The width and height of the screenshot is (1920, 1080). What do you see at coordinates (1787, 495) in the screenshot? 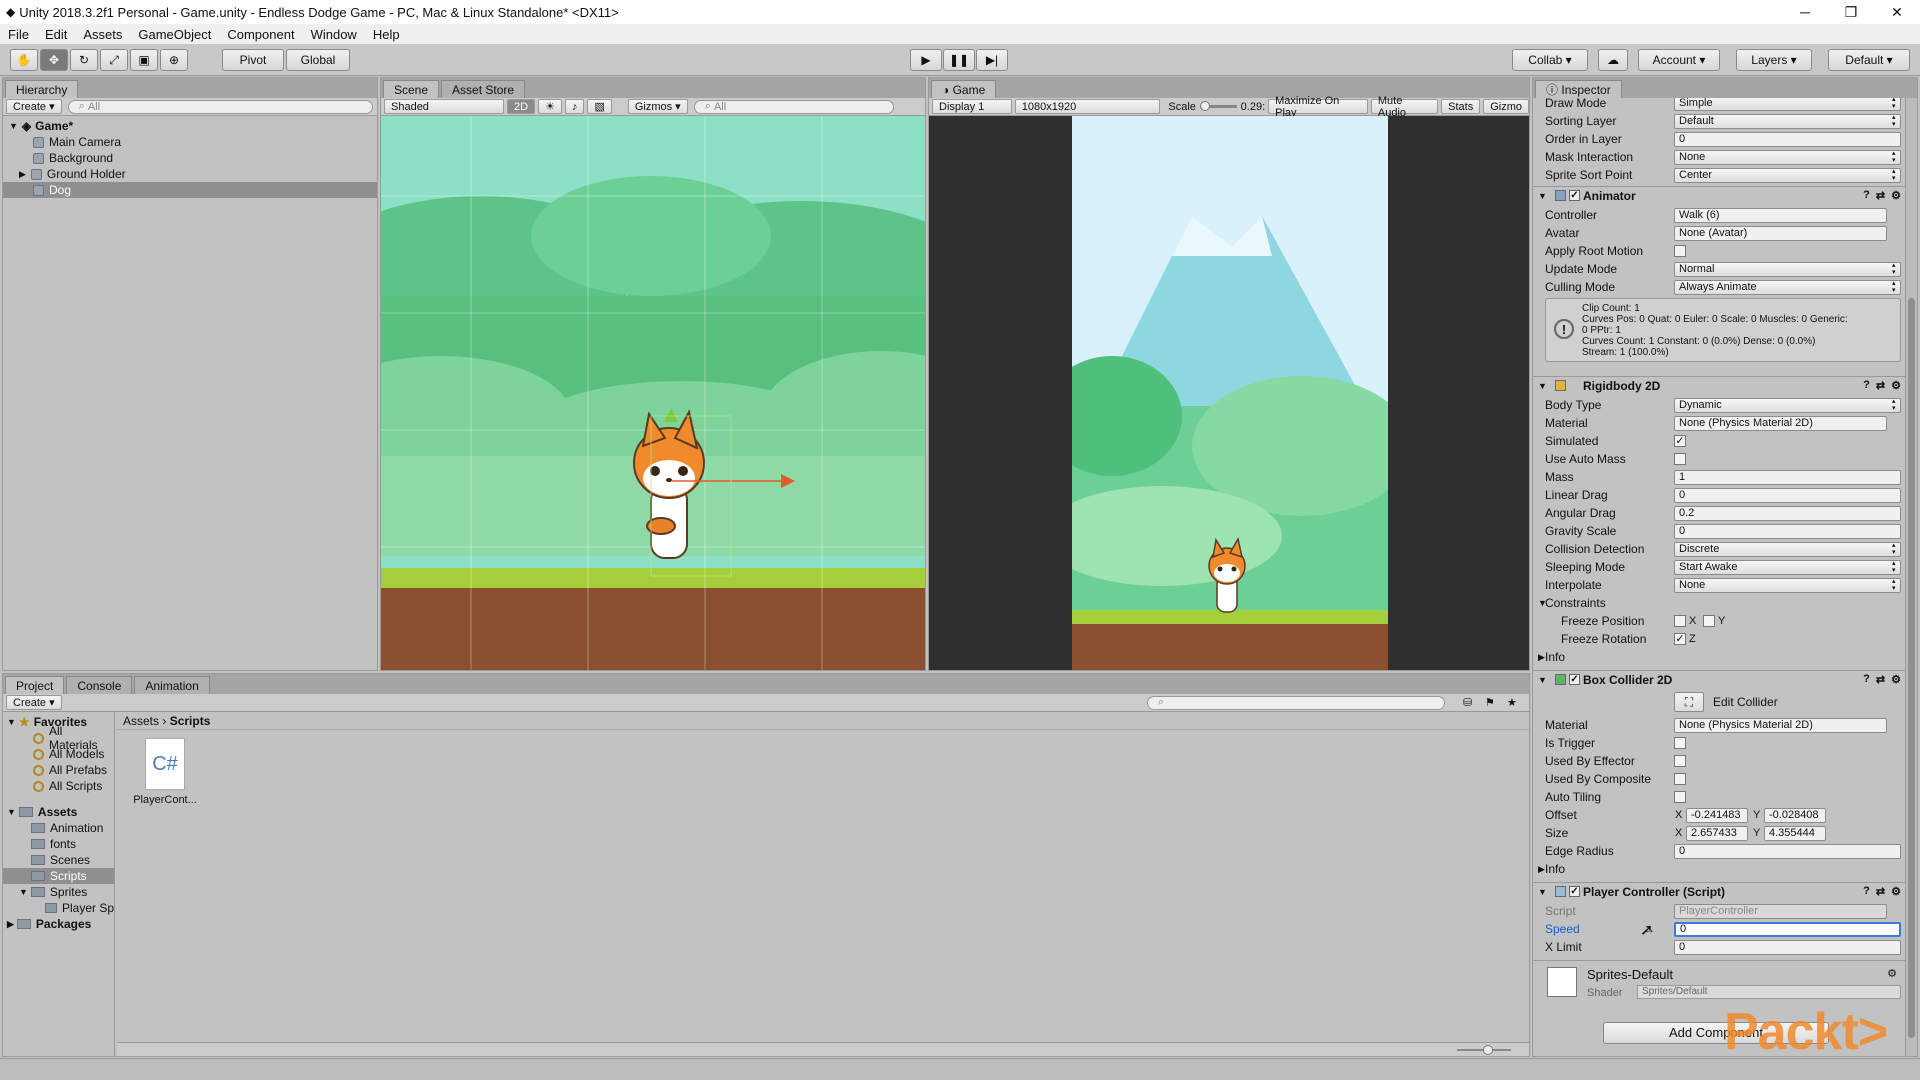
I see `linear-drag-field: 0` at bounding box center [1787, 495].